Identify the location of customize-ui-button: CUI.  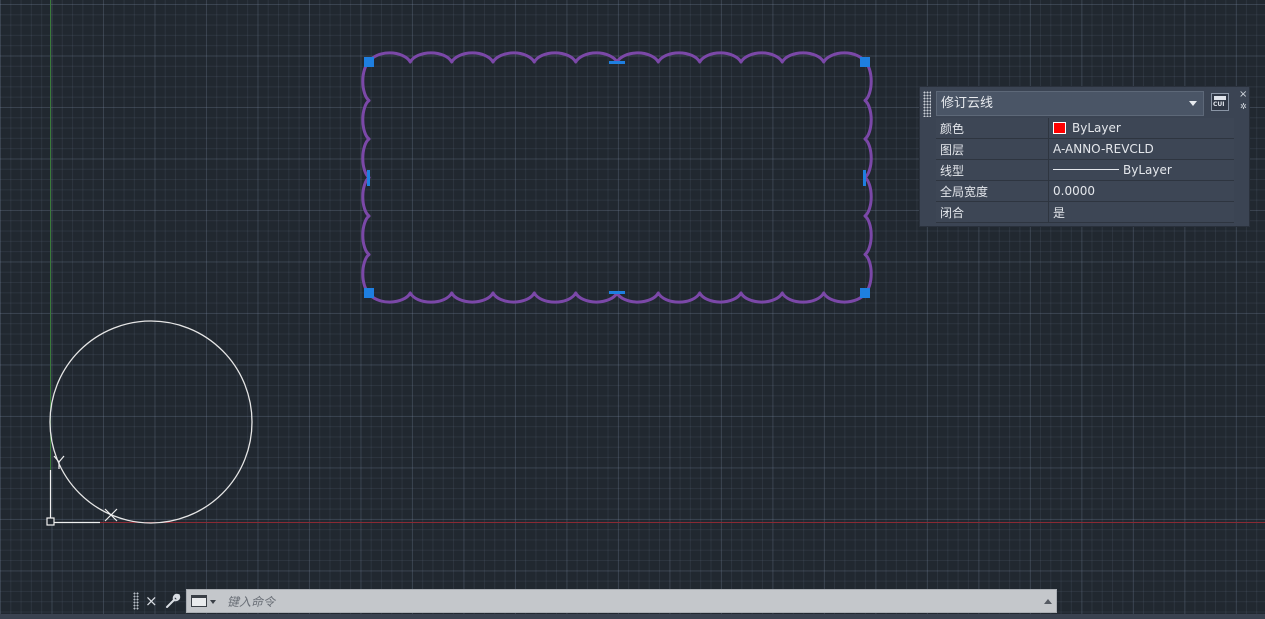
(1220, 102).